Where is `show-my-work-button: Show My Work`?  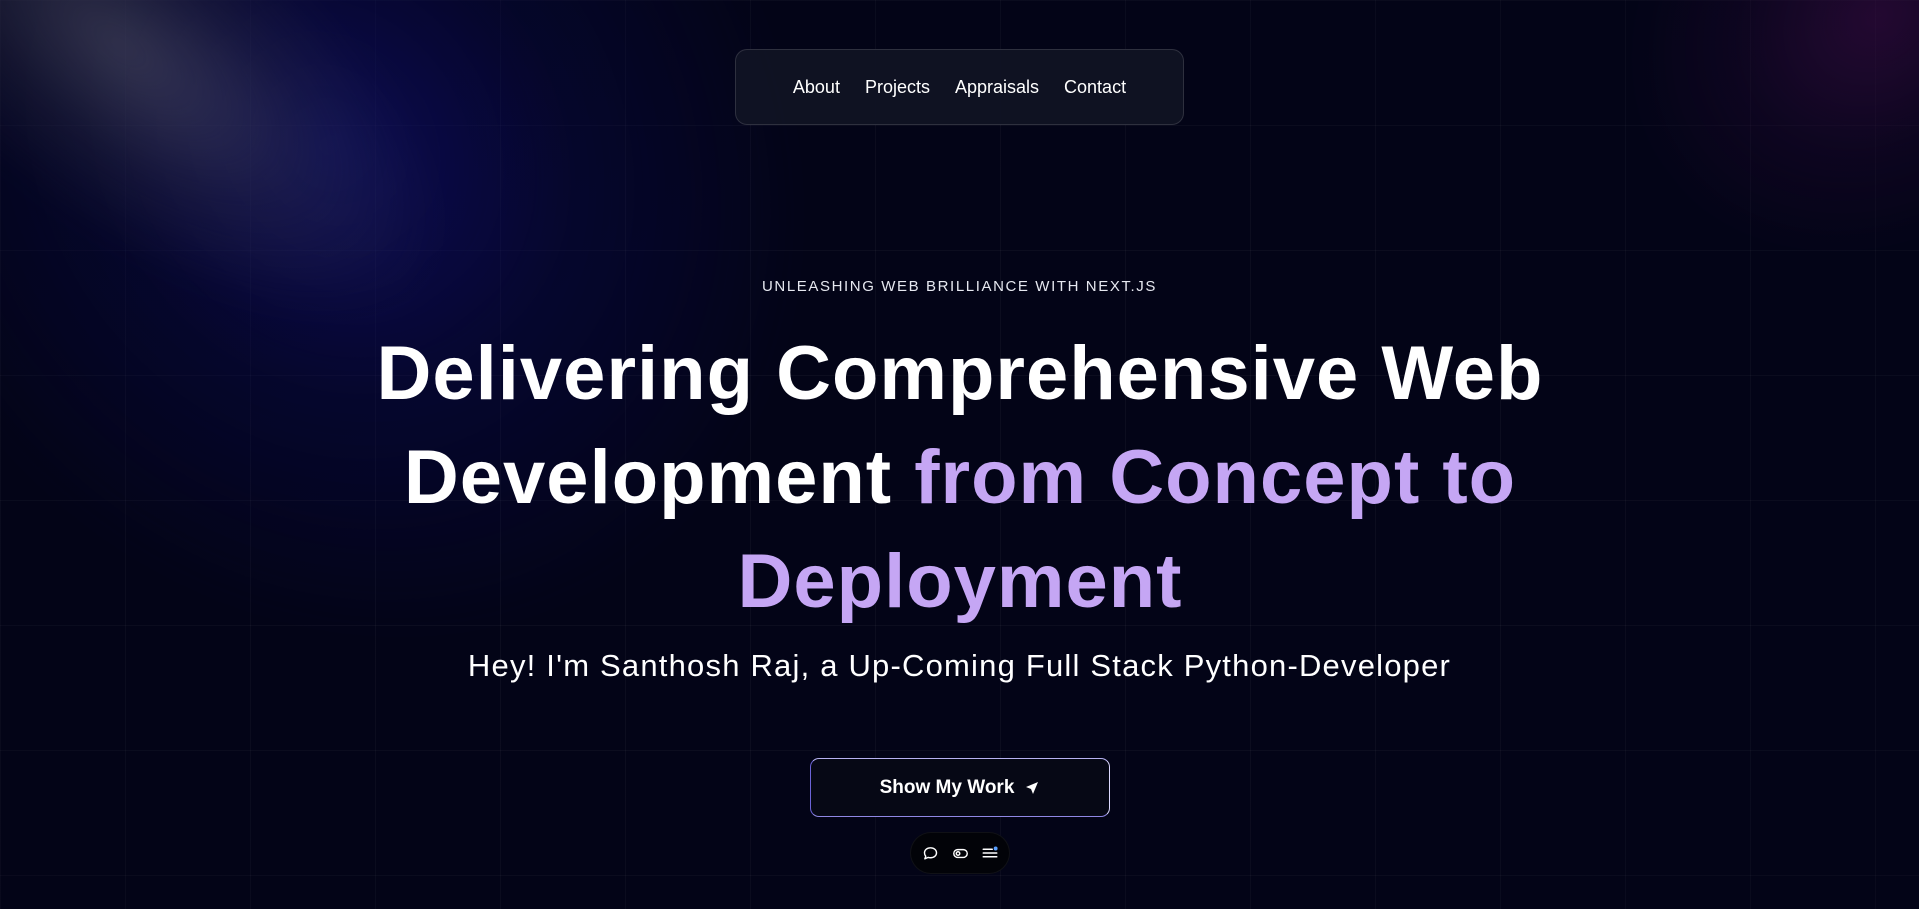 show-my-work-button: Show My Work is located at coordinates (960, 787).